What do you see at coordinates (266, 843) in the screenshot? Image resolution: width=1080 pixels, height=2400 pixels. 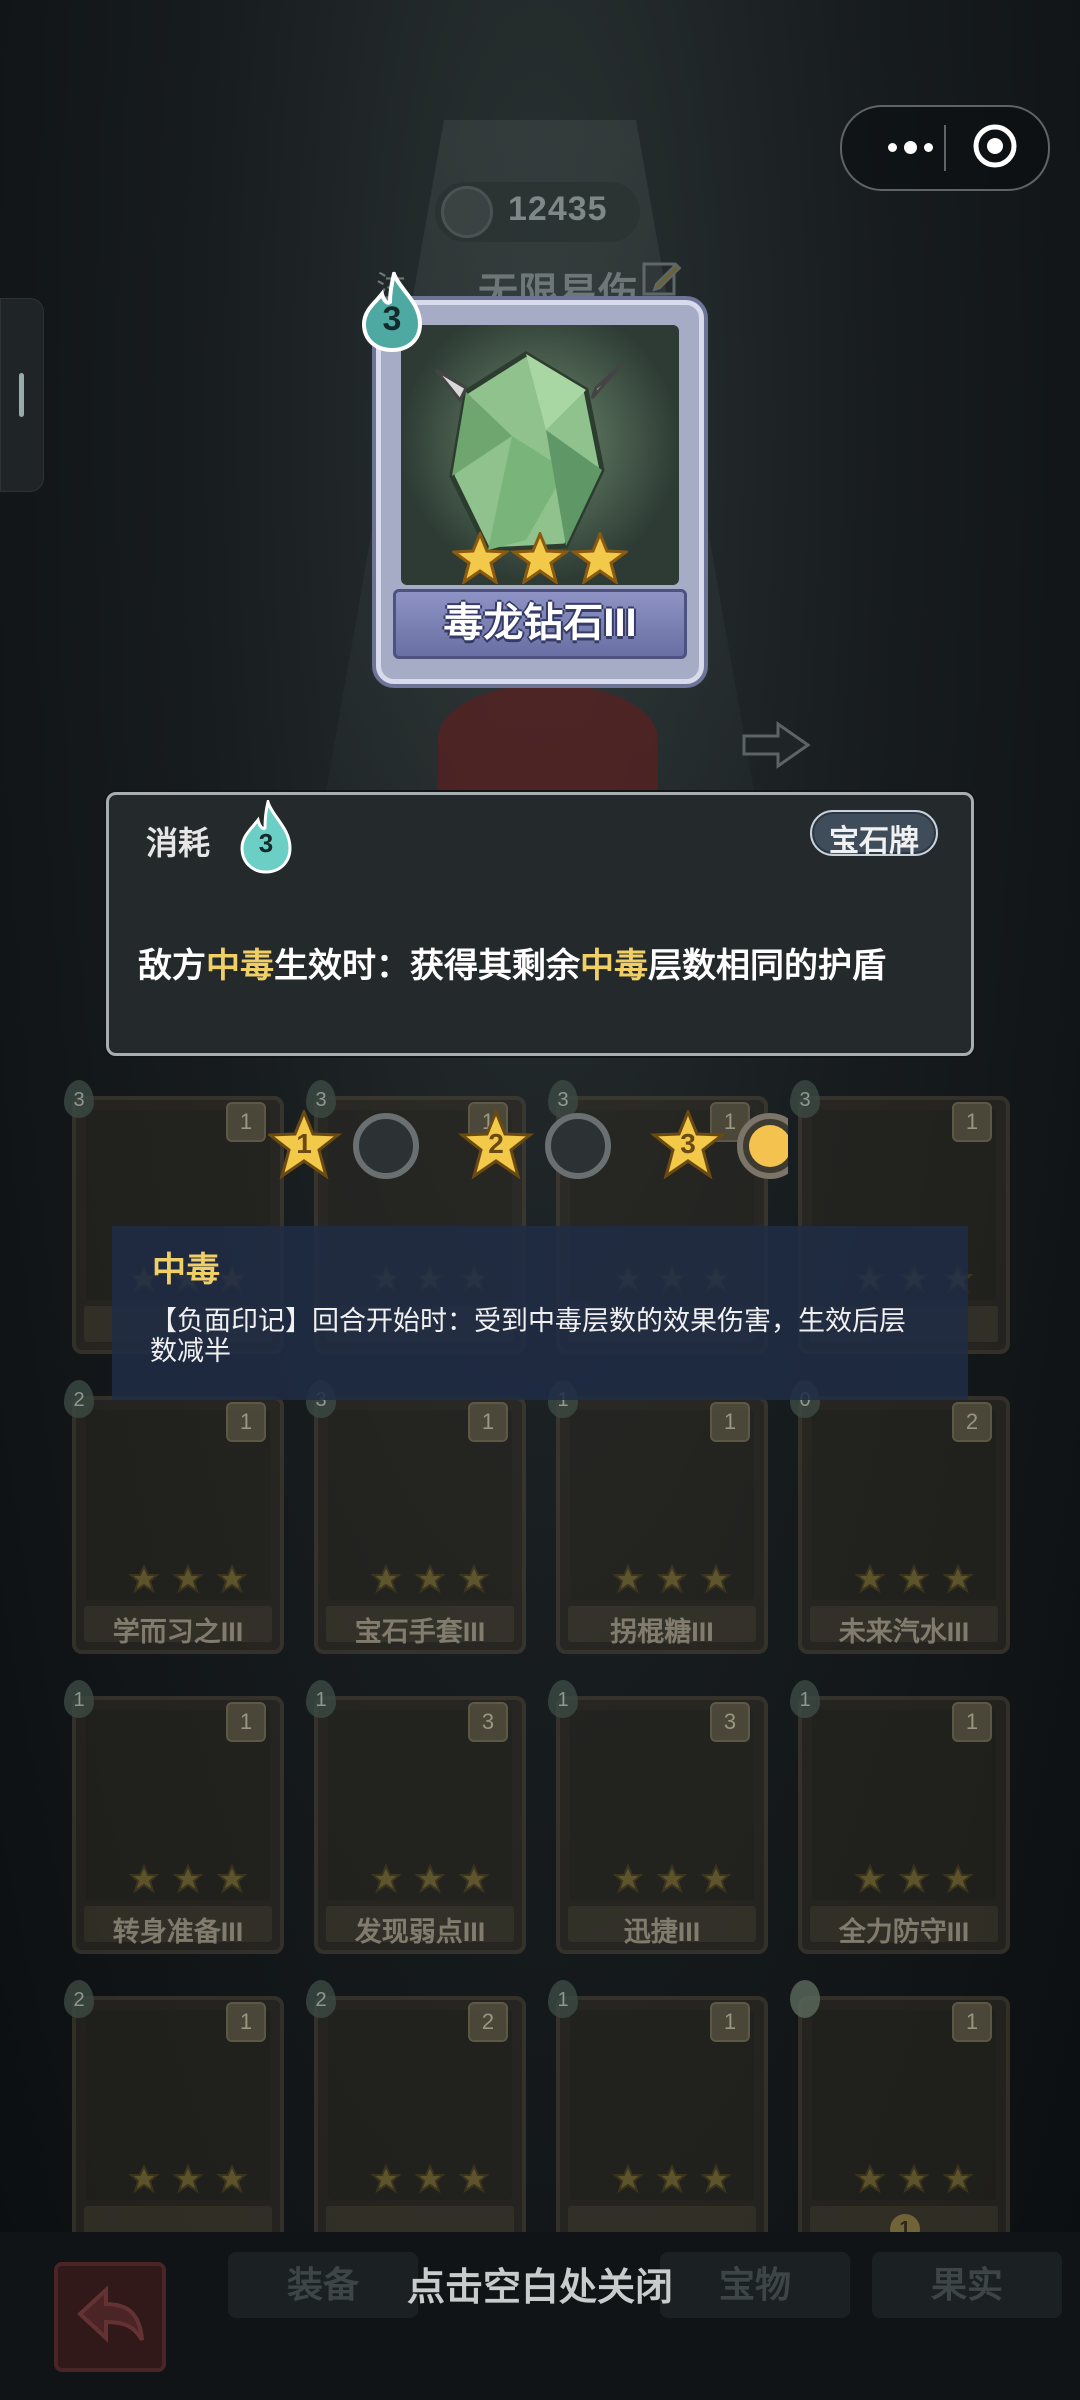 I see `cost-value: 3` at bounding box center [266, 843].